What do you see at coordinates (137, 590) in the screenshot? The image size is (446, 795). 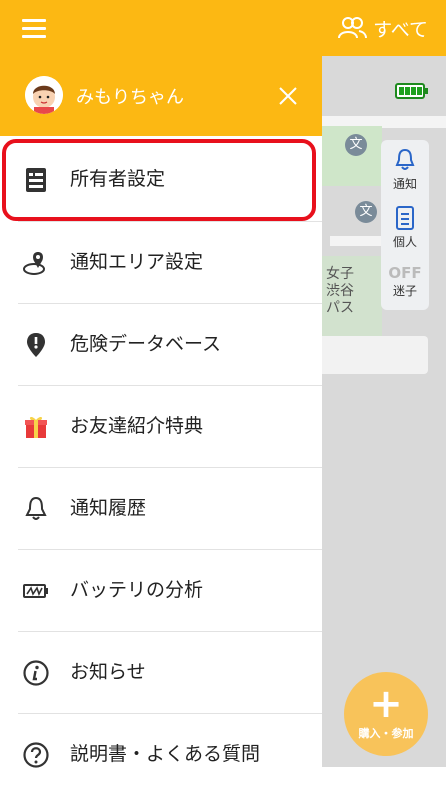 I see `menu-item-label: バッテリの分析` at bounding box center [137, 590].